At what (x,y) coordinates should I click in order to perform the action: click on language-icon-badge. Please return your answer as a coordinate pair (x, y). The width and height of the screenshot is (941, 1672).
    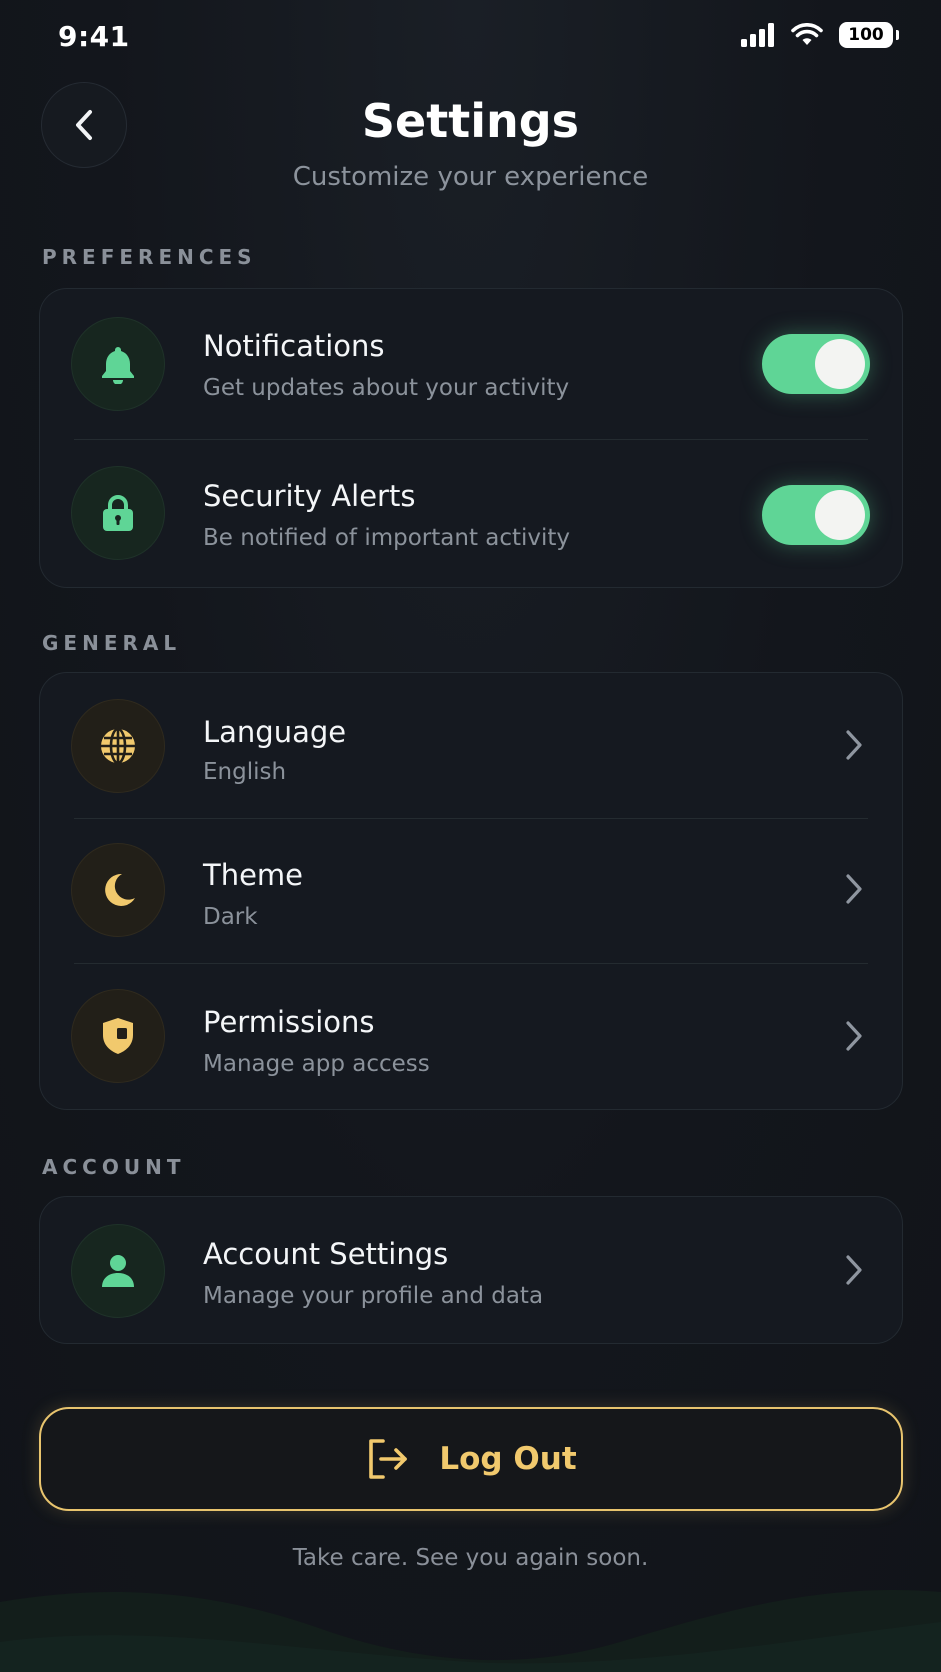
    Looking at the image, I should click on (118, 746).